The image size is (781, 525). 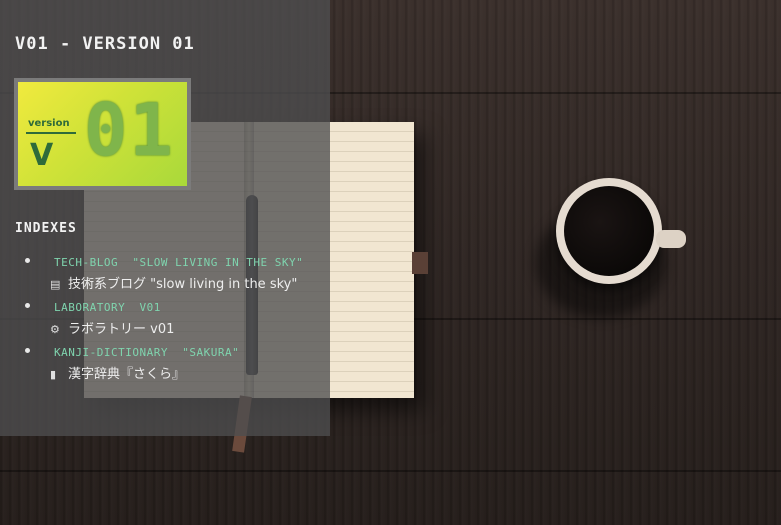 I want to click on list-item: KANJI-DICTIONARY "SAKURA" ▮ 漢字辞典『さくら』, so click(x=165, y=366).